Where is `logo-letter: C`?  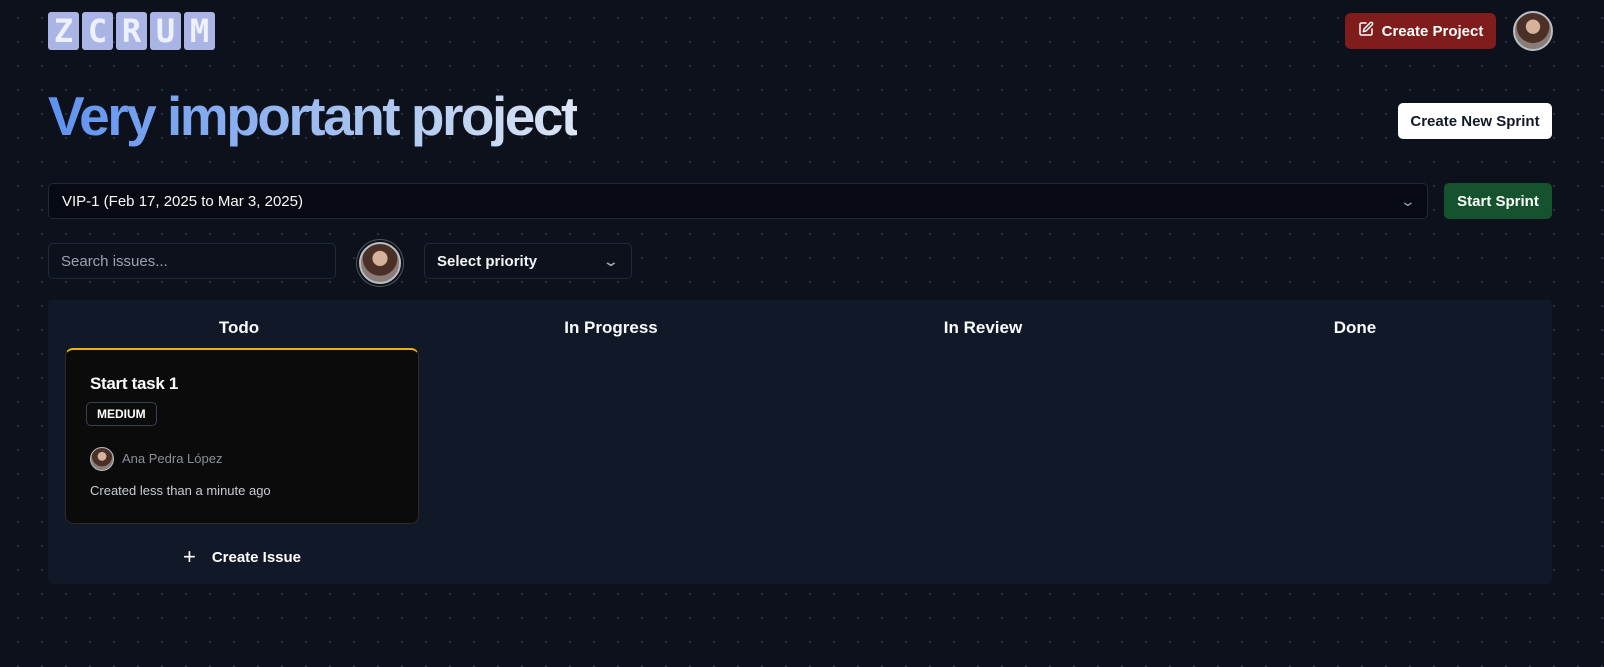
logo-letter: C is located at coordinates (97, 31).